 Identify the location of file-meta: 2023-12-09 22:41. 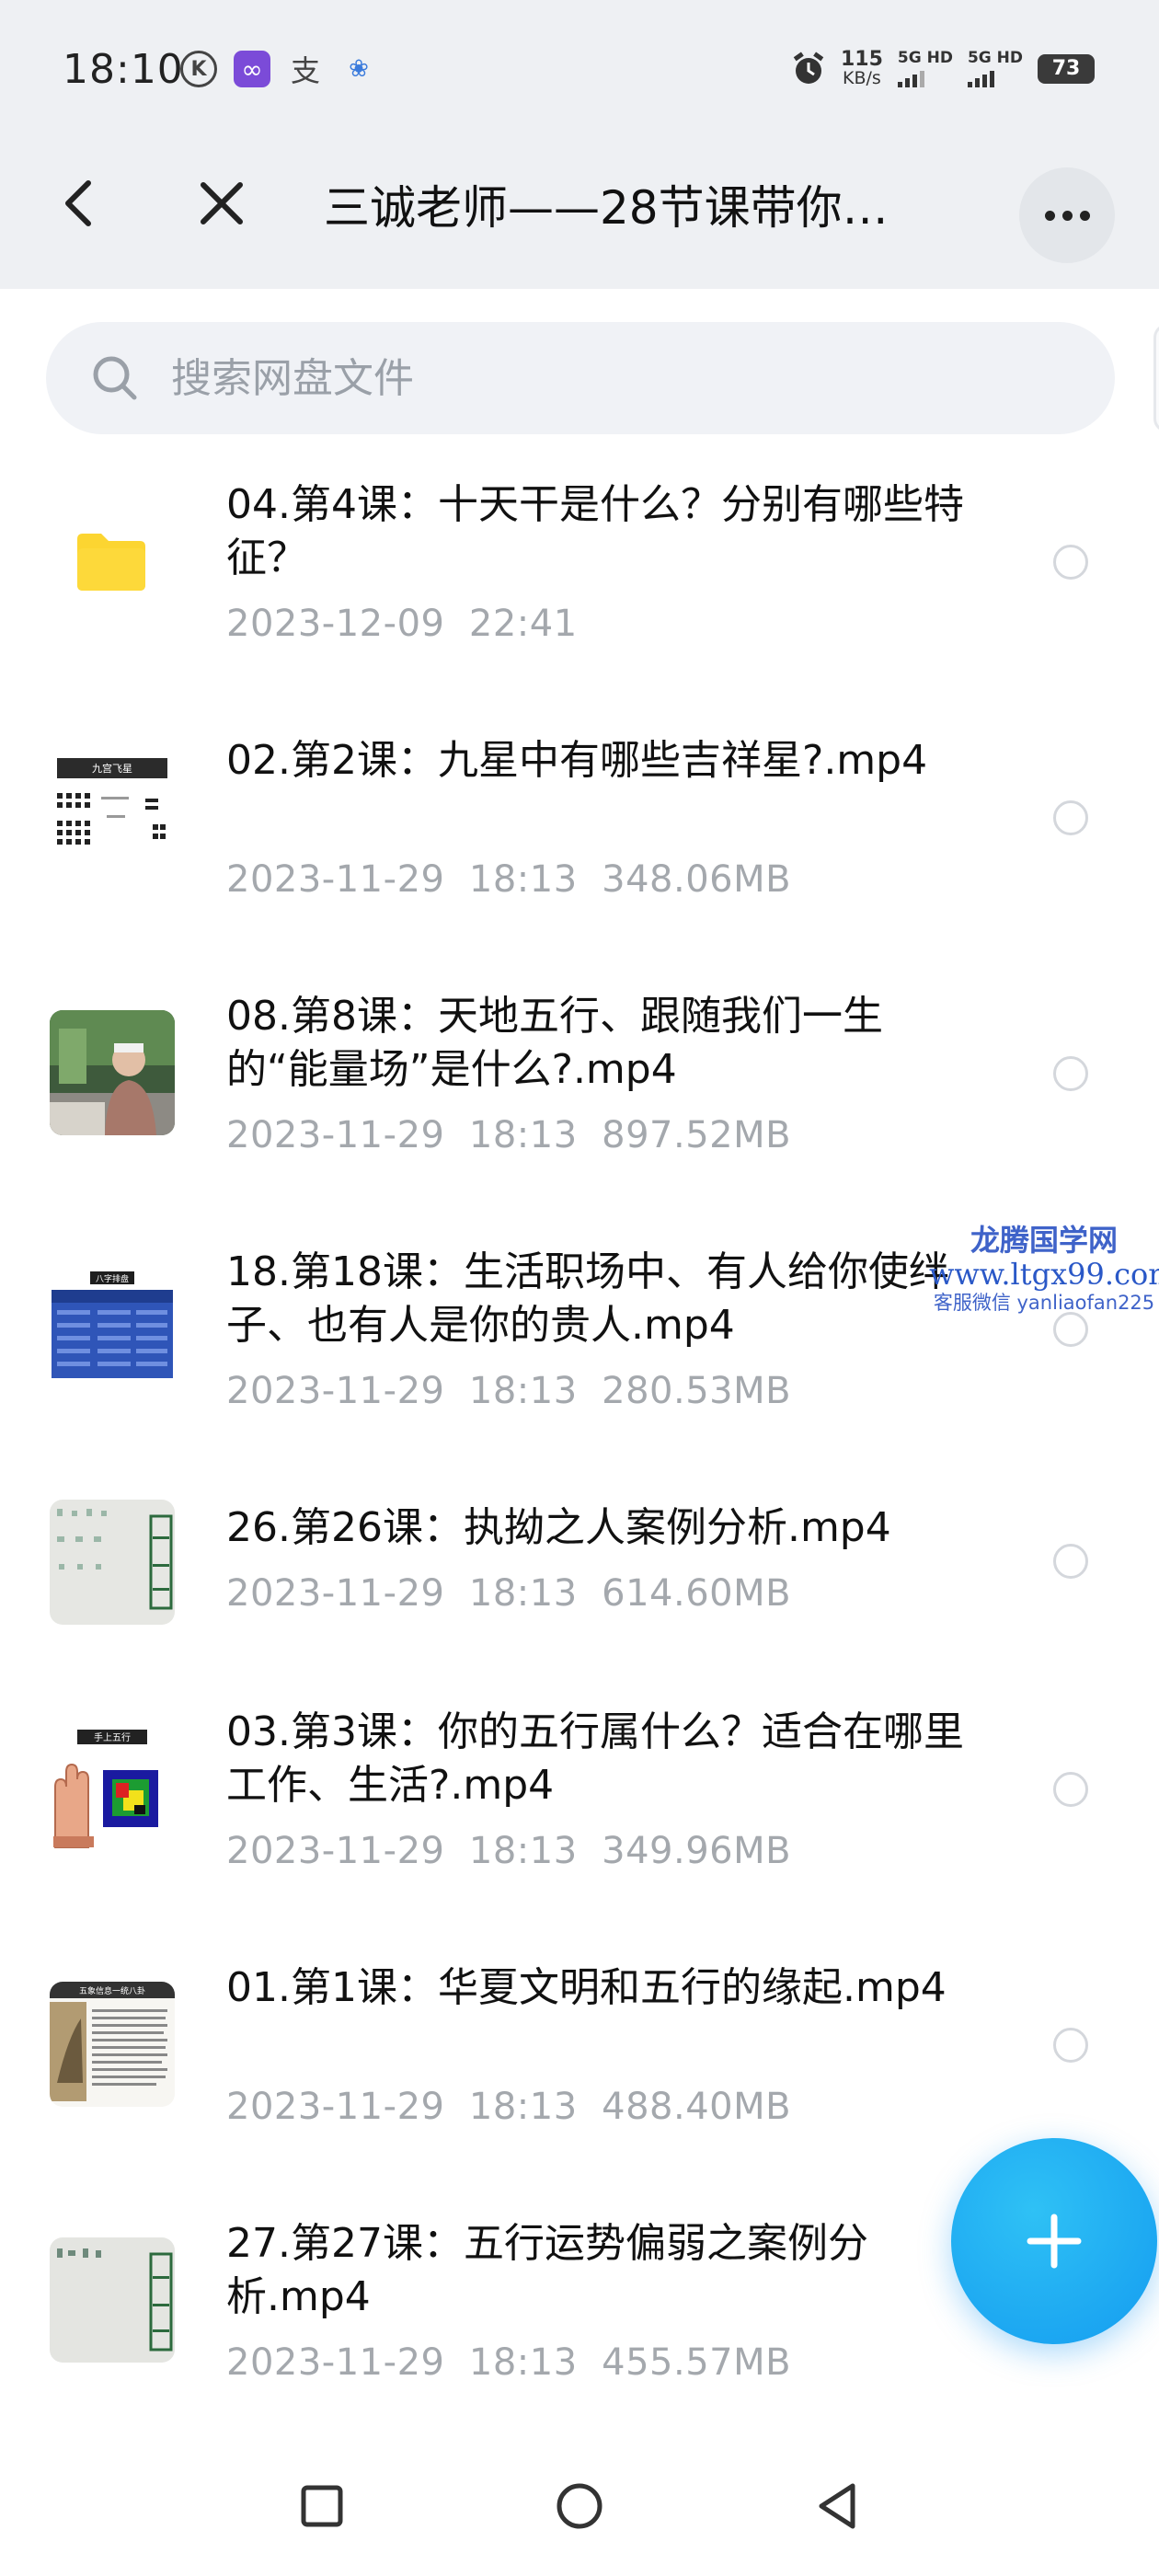
(402, 624).